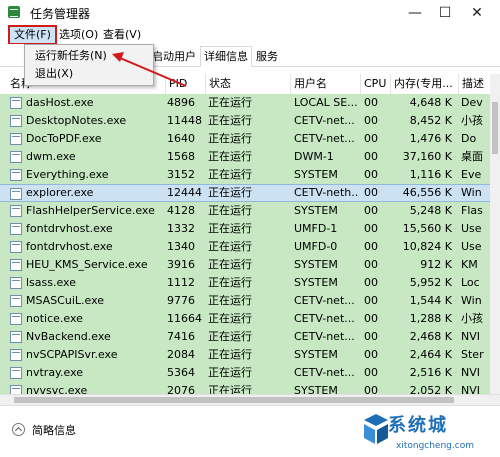  I want to click on cell-name: NvBackend.exe, so click(68, 336).